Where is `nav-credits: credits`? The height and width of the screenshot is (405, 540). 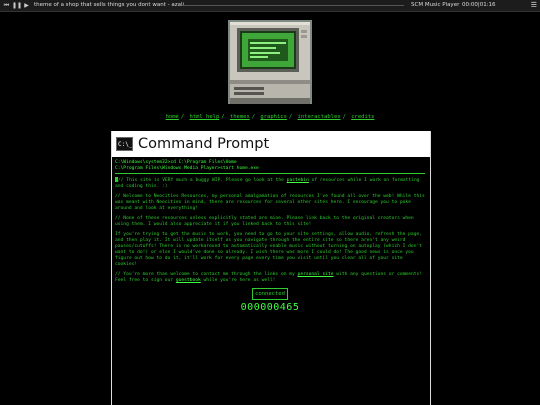
nav-credits: credits is located at coordinates (362, 117).